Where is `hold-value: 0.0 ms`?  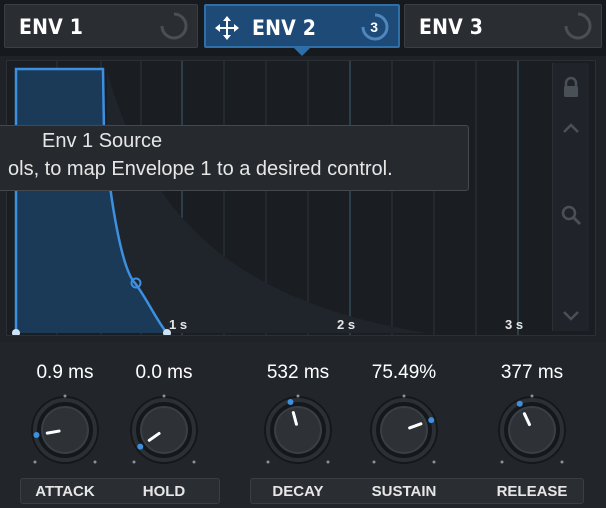 hold-value: 0.0 ms is located at coordinates (164, 373).